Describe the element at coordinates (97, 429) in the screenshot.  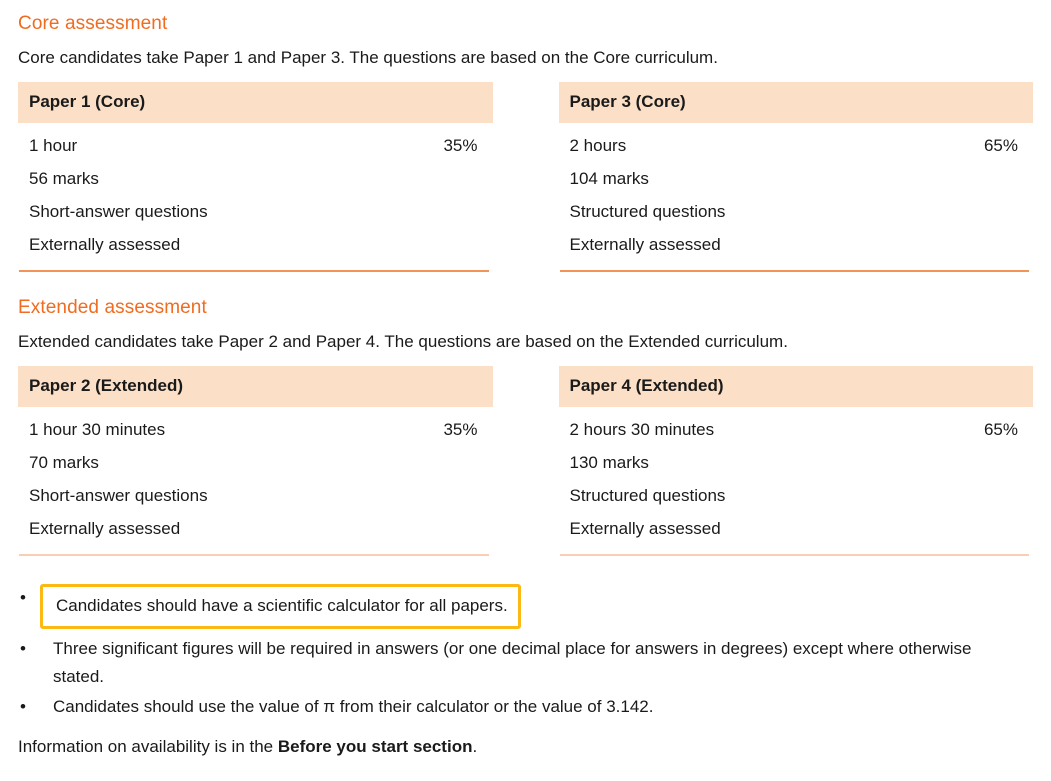
I see `paper-duration: 1 hour 30 minutes` at that location.